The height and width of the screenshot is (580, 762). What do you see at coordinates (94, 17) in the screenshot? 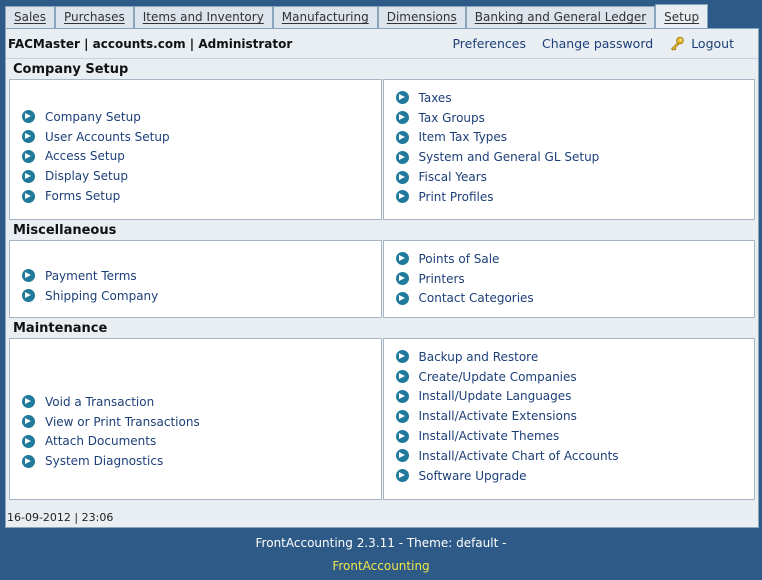
I see `tab-purchases: Purchases` at bounding box center [94, 17].